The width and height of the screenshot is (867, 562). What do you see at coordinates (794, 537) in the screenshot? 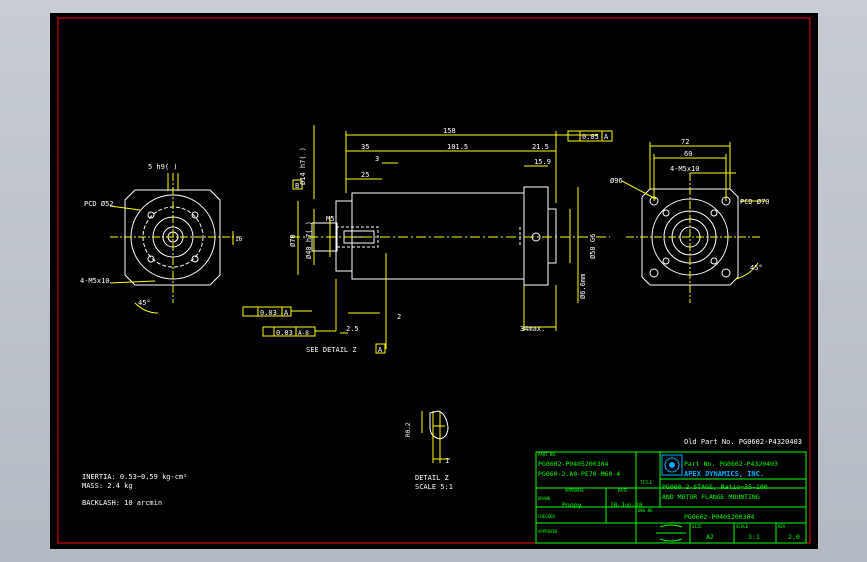
I see `tb-rev: 2.0` at bounding box center [794, 537].